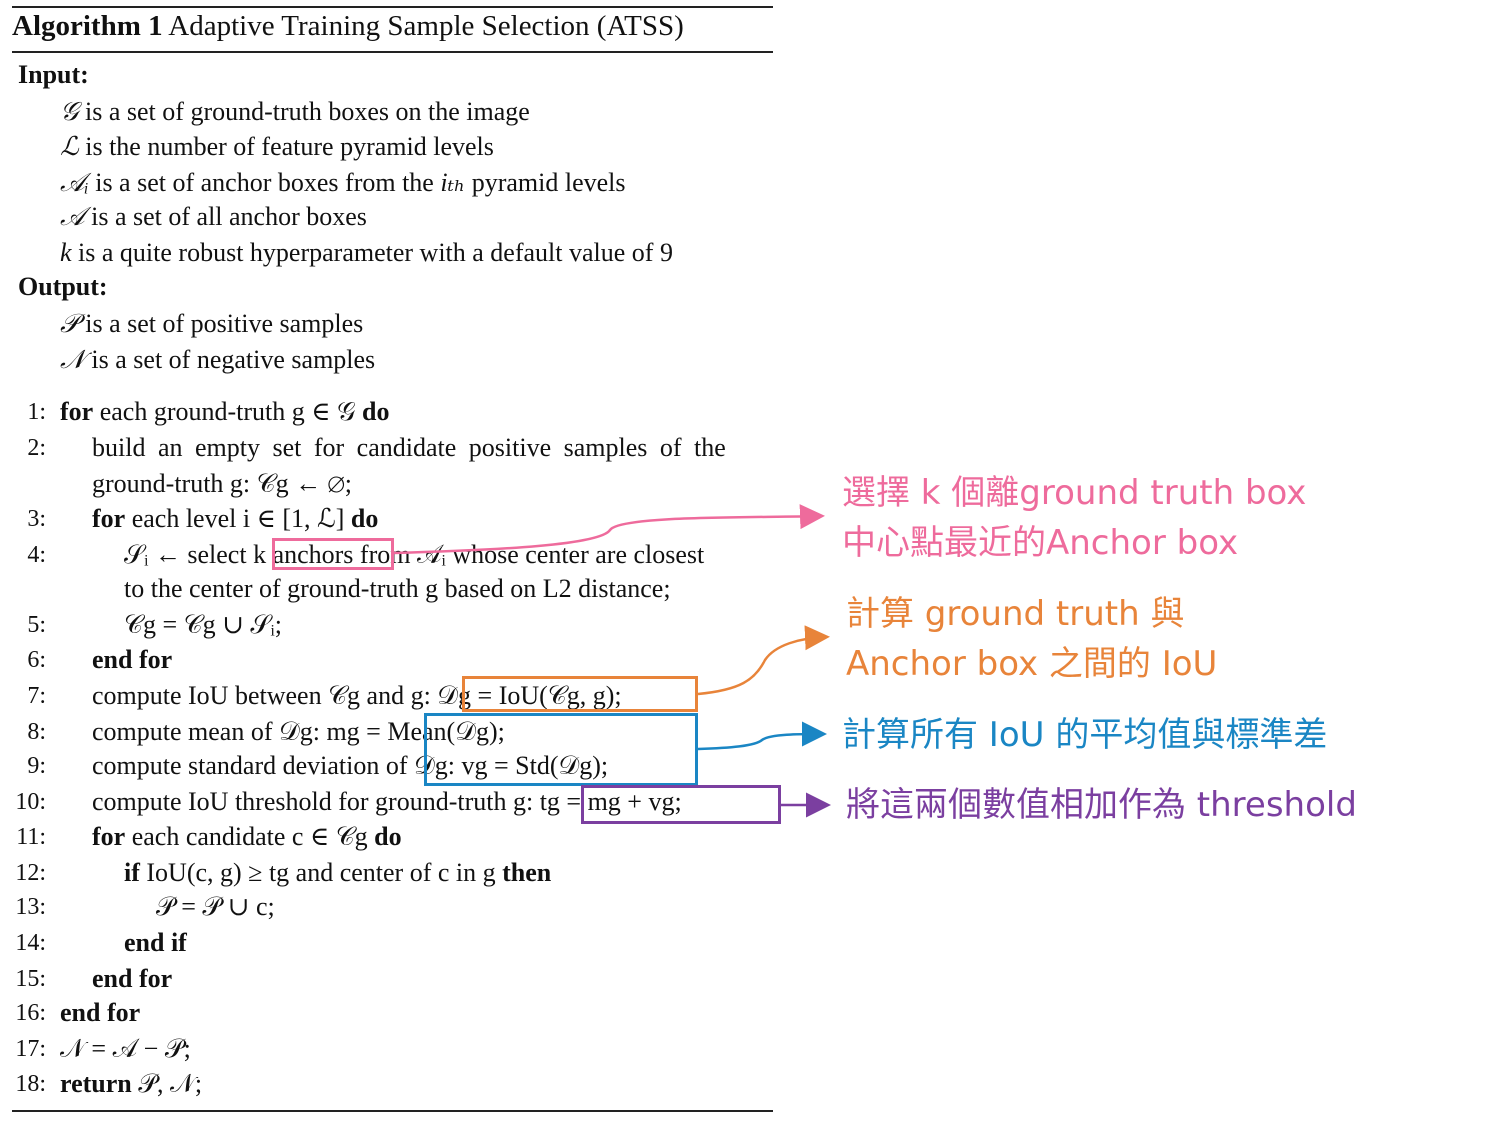  What do you see at coordinates (1074, 518) in the screenshot?
I see `annotation-select-k: 選擇 k 個離ground truth box 中心點最近的Anchor box` at bounding box center [1074, 518].